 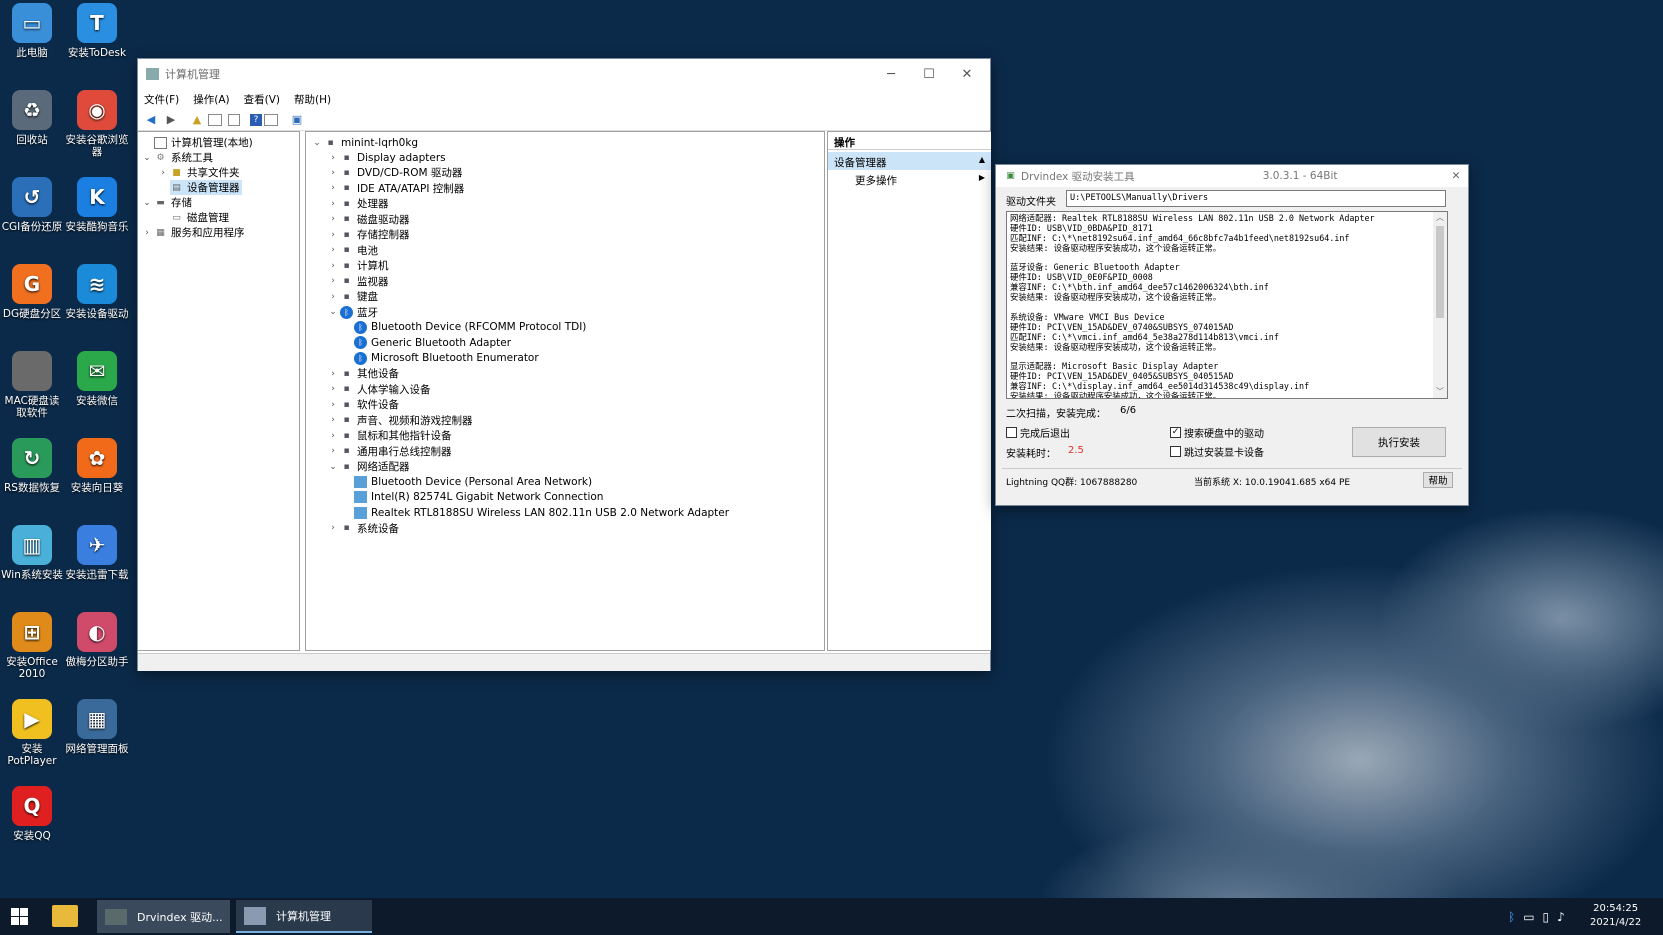 I want to click on network-icon: ▭, so click(x=1528, y=917).